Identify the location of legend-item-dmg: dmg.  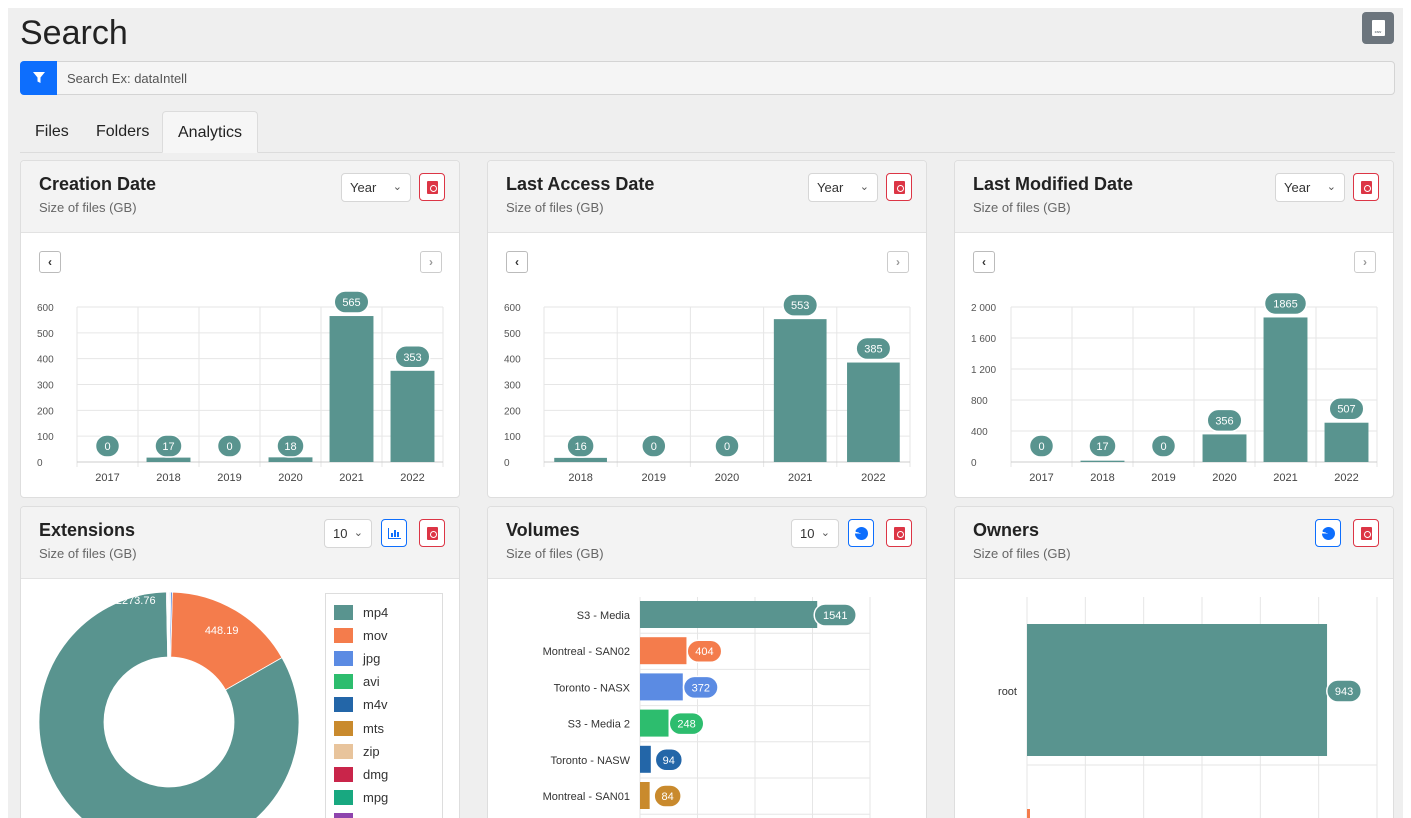
(361, 774).